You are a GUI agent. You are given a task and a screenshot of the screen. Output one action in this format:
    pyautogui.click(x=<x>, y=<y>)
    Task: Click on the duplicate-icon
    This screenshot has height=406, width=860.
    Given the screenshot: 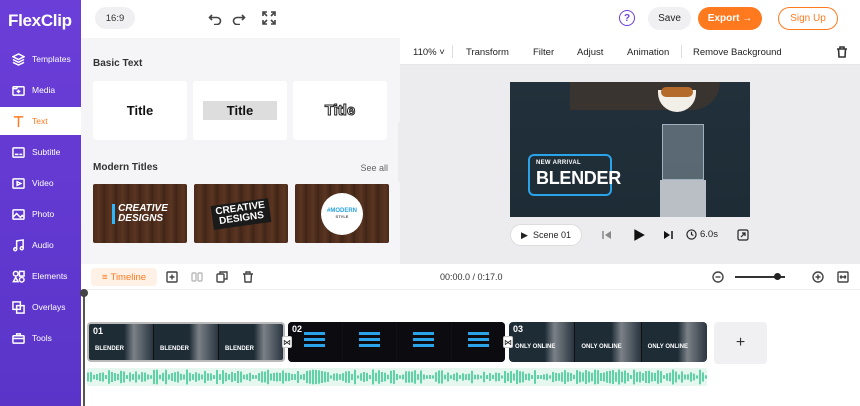 What is the action you would take?
    pyautogui.click(x=221, y=276)
    